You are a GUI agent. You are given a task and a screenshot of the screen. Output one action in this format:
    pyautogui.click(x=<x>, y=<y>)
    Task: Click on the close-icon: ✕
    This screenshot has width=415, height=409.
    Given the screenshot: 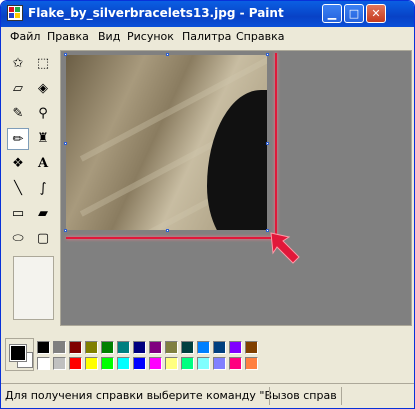 What is the action you would take?
    pyautogui.click(x=376, y=13)
    